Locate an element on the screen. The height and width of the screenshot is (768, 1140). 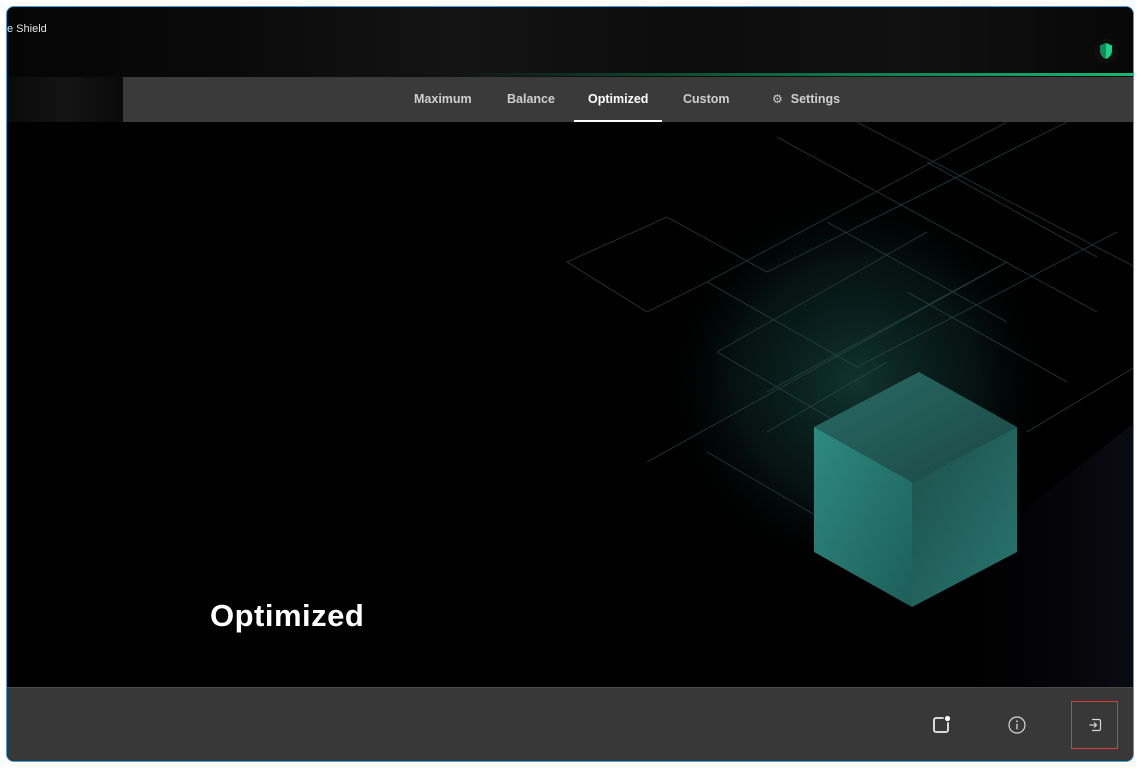
exit-icon is located at coordinates (1095, 725).